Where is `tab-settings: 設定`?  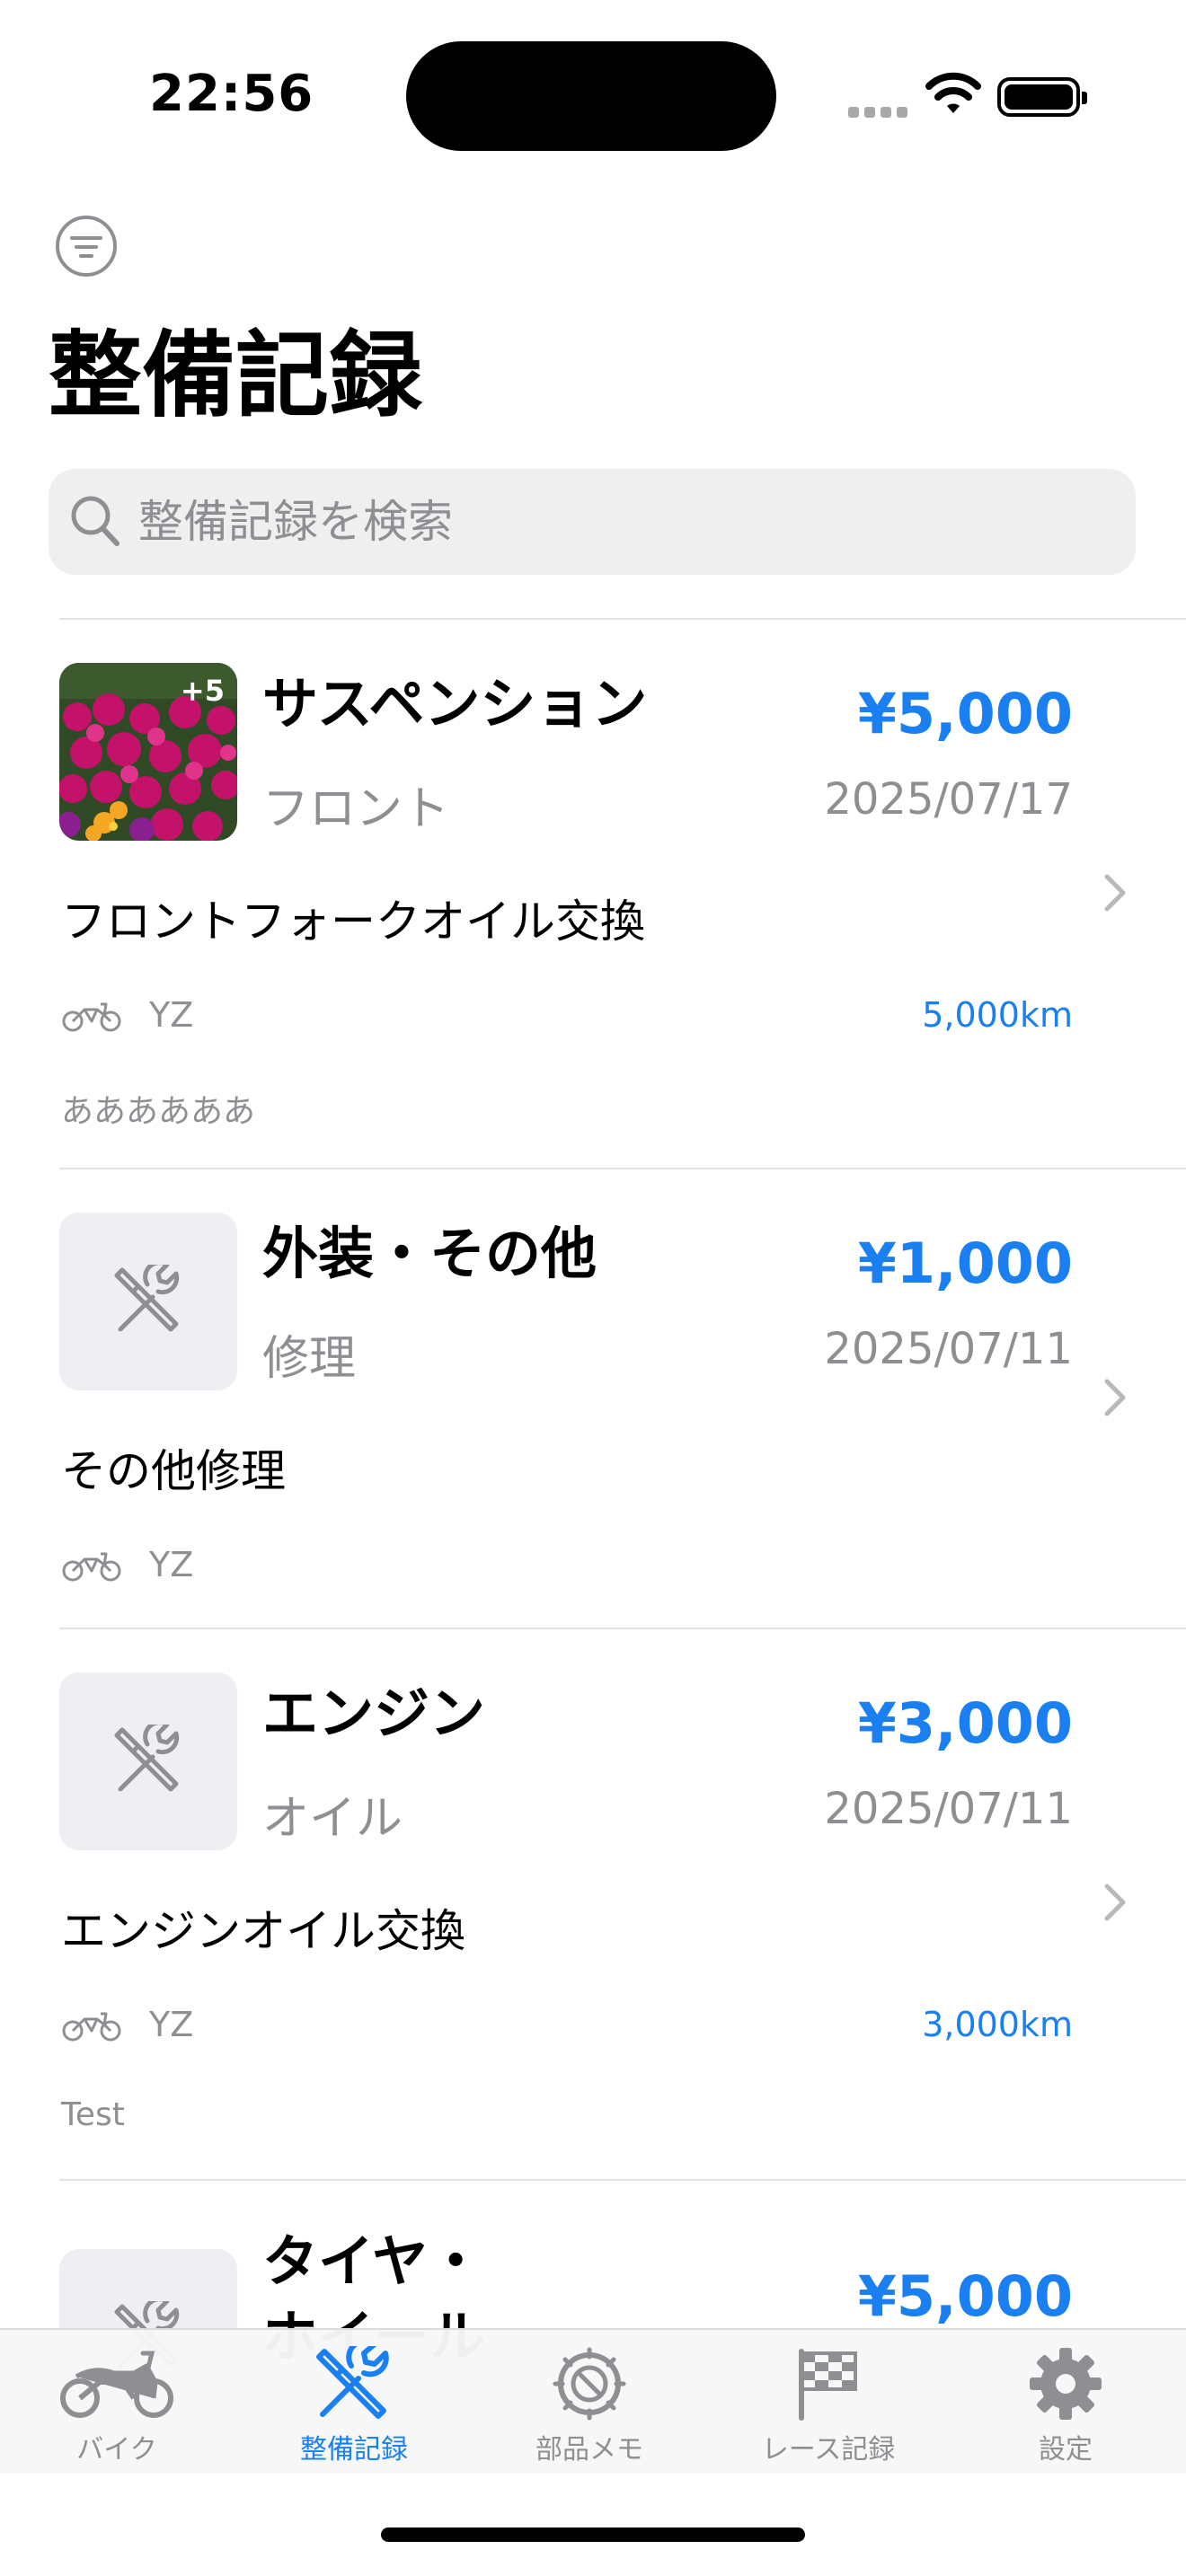
tab-settings: 設定 is located at coordinates (1065, 2406).